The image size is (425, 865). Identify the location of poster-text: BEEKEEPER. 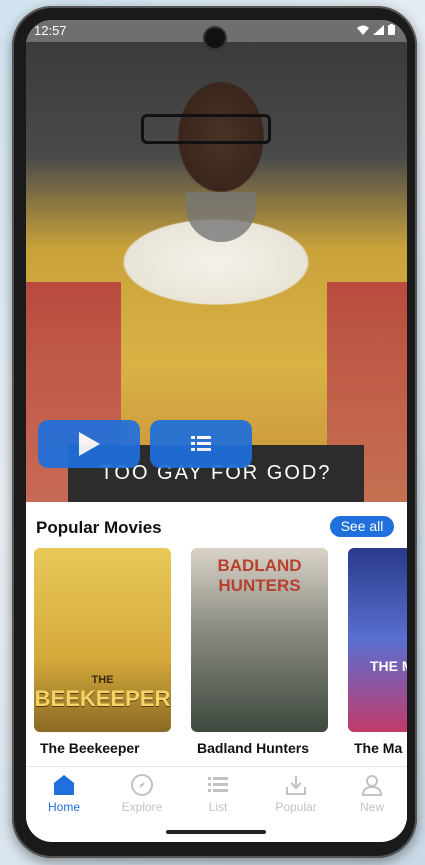
(102, 698).